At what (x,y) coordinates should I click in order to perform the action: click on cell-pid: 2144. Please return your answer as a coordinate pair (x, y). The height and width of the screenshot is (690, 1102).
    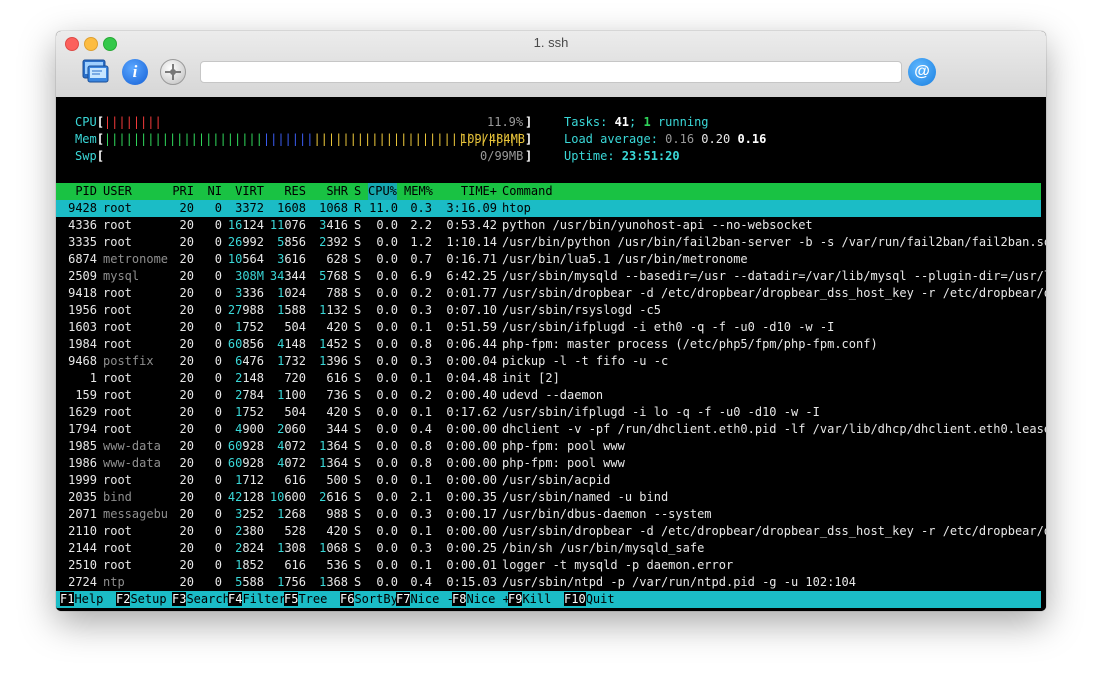
    Looking at the image, I should click on (82, 548).